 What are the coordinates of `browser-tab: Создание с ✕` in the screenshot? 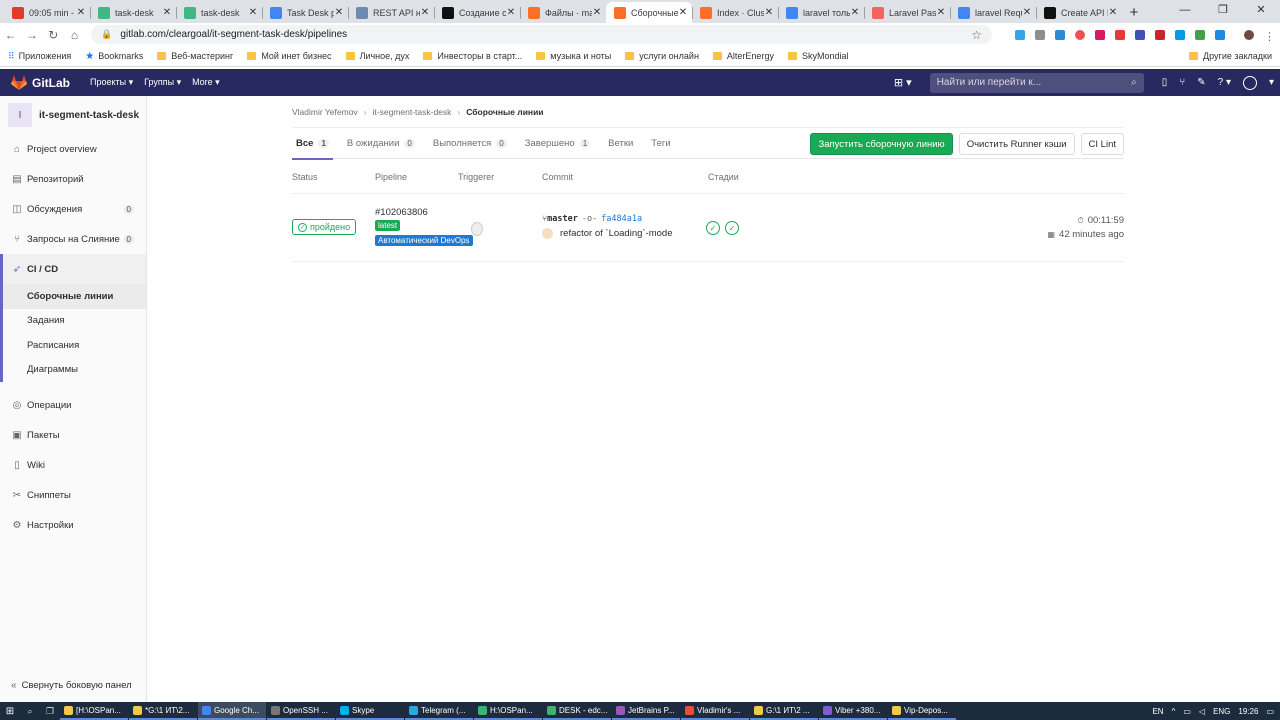 It's located at (477, 12).